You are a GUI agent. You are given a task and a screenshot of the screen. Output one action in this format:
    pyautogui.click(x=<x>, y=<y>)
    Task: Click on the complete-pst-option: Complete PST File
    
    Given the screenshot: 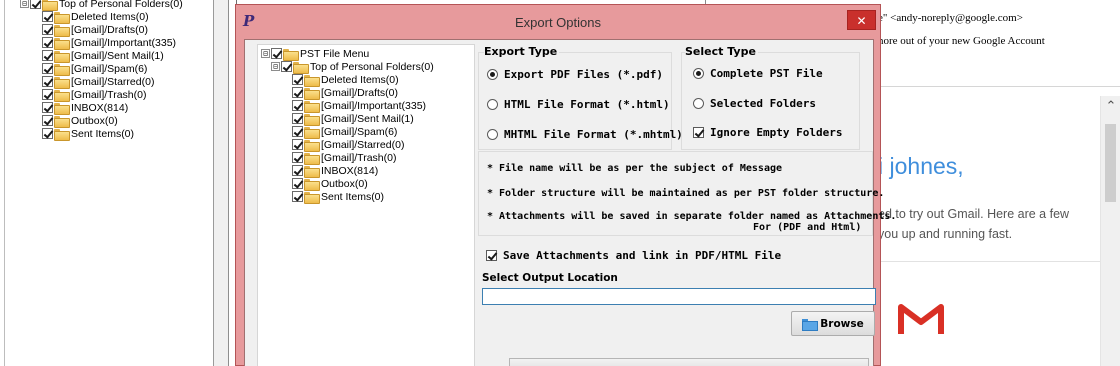 What is the action you would take?
    pyautogui.click(x=758, y=73)
    